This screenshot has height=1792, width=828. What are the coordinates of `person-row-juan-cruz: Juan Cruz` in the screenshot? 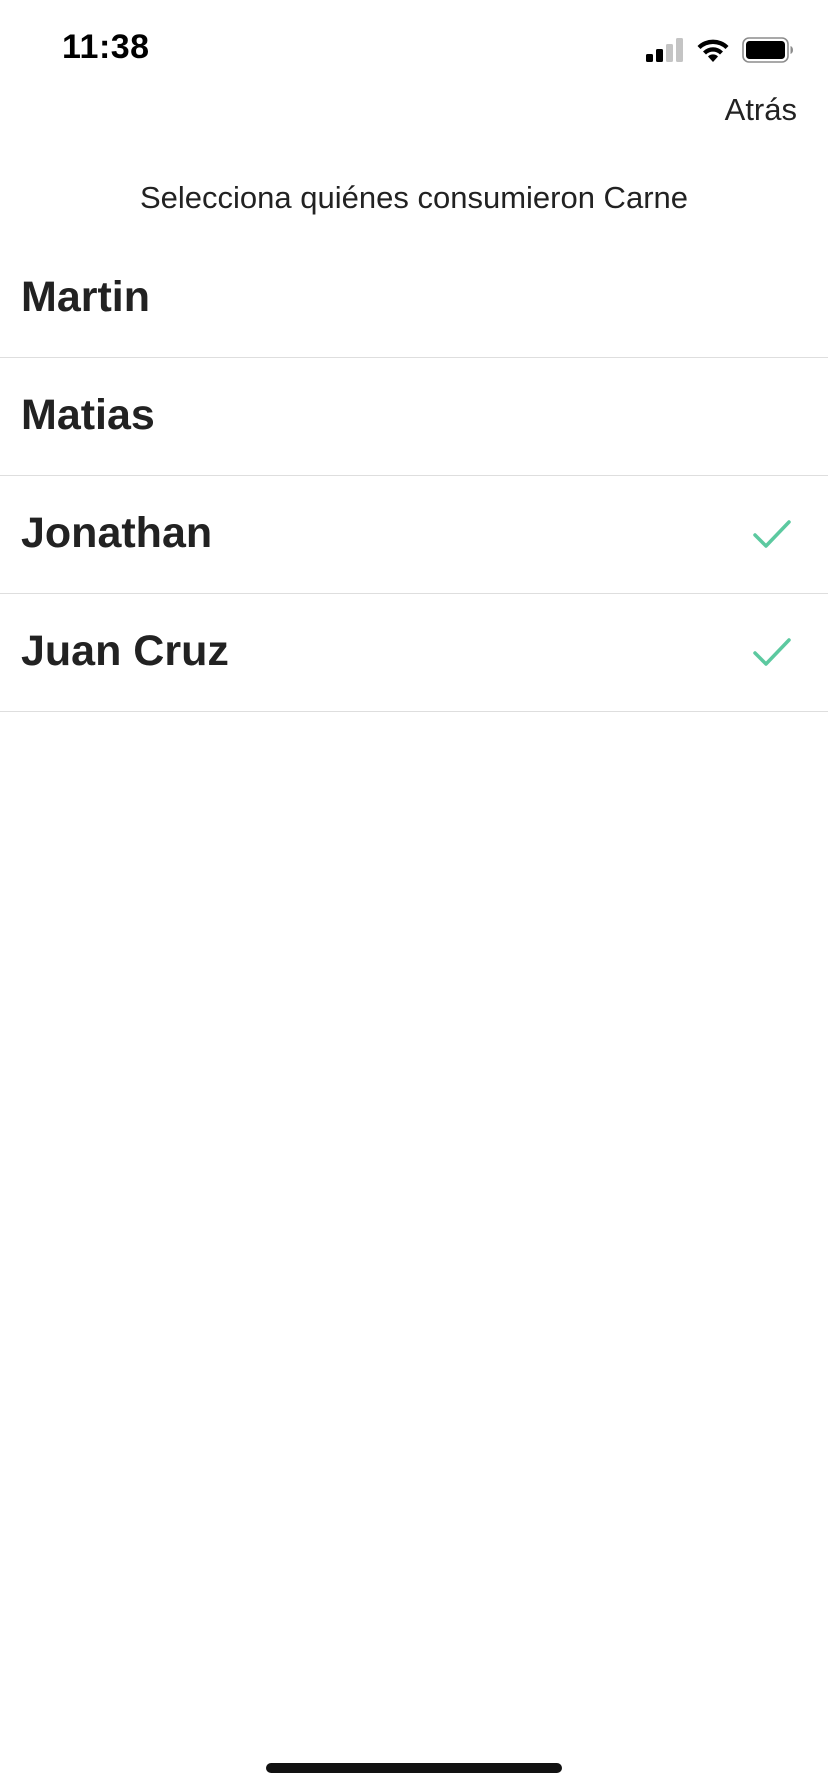 It's located at (414, 653).